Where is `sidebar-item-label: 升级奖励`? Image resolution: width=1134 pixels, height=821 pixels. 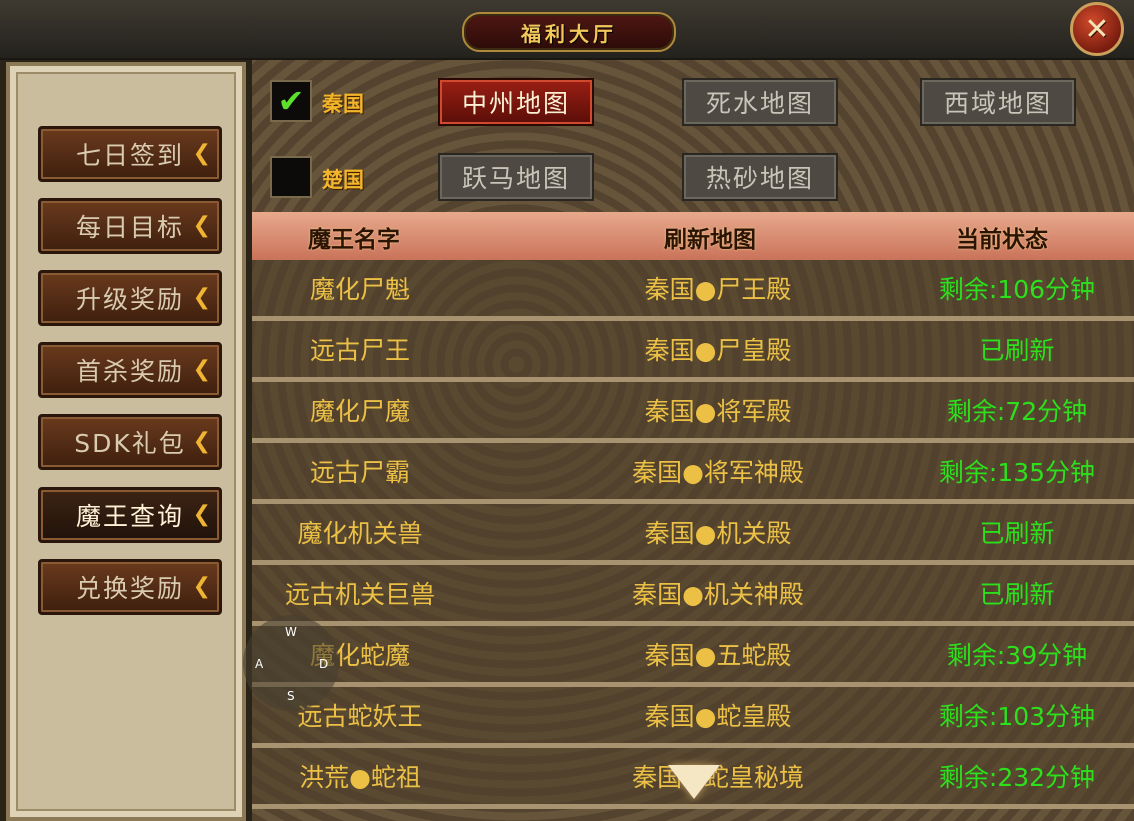 sidebar-item-label: 升级奖励 is located at coordinates (129, 299).